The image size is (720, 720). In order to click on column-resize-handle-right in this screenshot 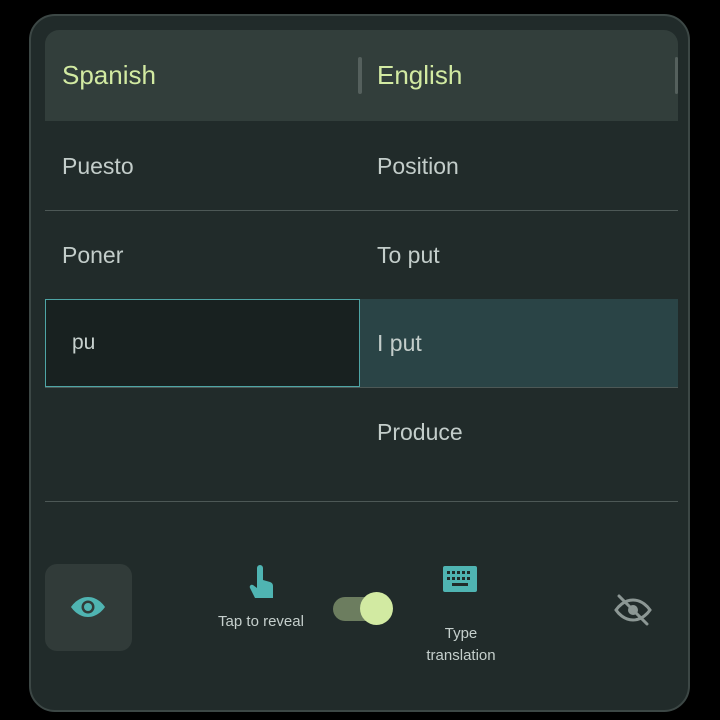, I will do `click(676, 75)`.